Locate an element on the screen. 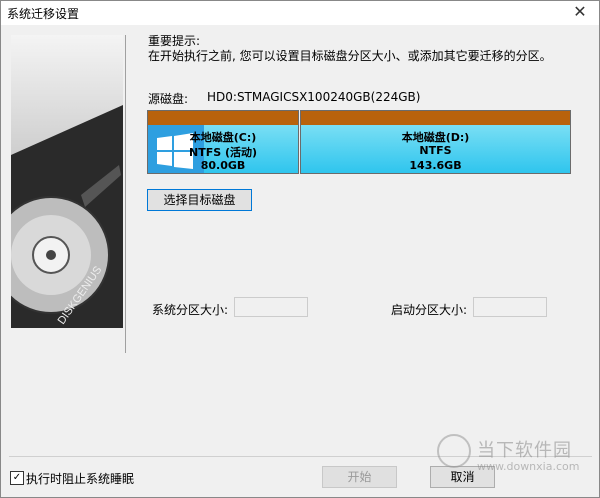  close-icon: ✕ is located at coordinates (580, 12).